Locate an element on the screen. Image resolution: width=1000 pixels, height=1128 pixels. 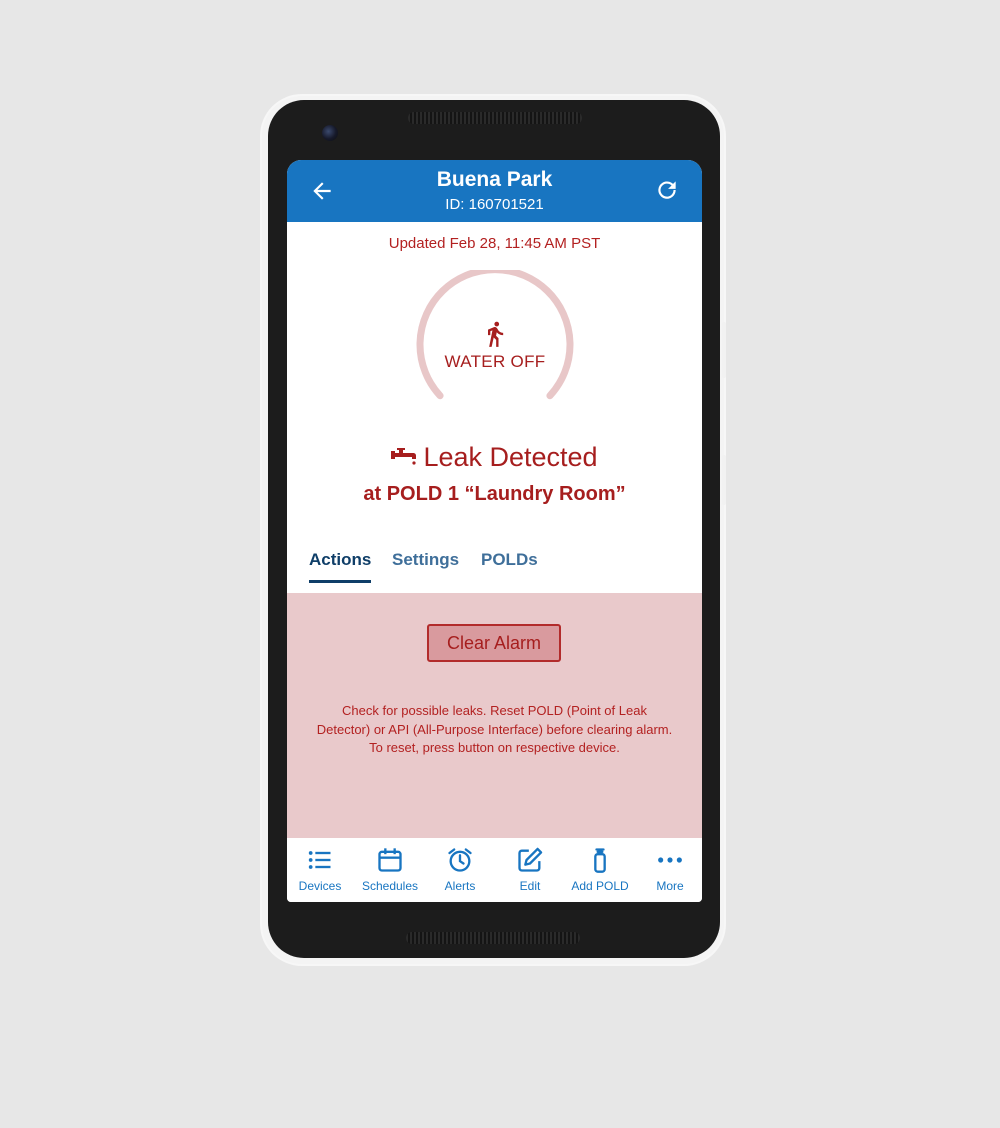
device-id: ID: 160701521 is located at coordinates (494, 204).